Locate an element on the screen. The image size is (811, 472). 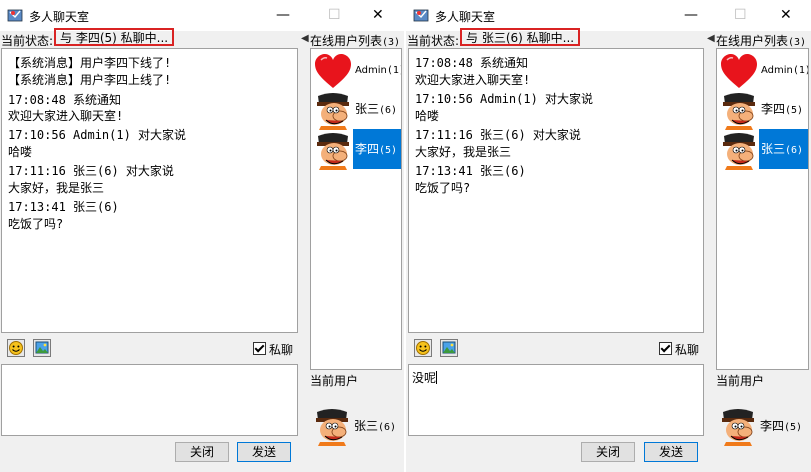
text-caret is located at coordinates (437, 377).